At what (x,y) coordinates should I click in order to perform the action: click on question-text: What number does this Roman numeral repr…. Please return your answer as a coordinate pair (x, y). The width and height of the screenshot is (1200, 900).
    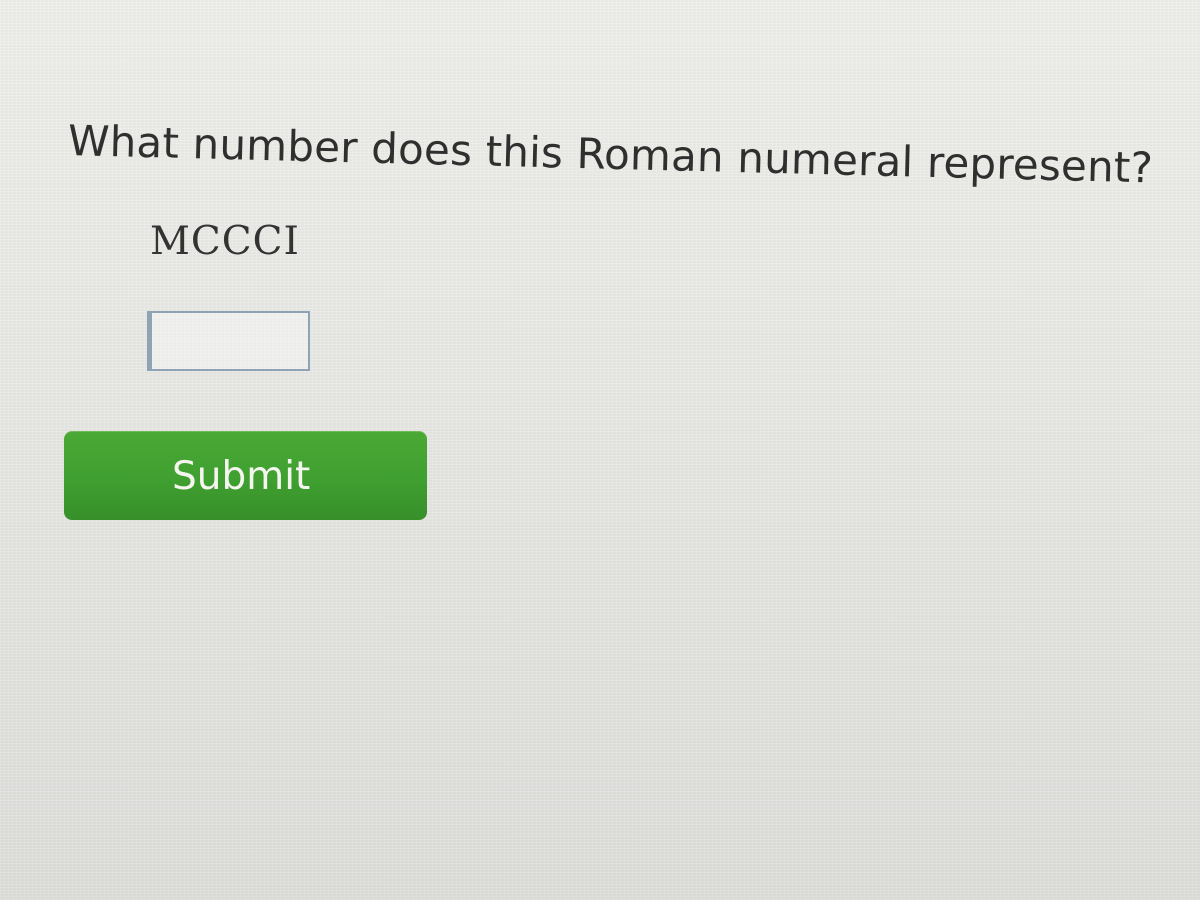
    Looking at the image, I should click on (610, 154).